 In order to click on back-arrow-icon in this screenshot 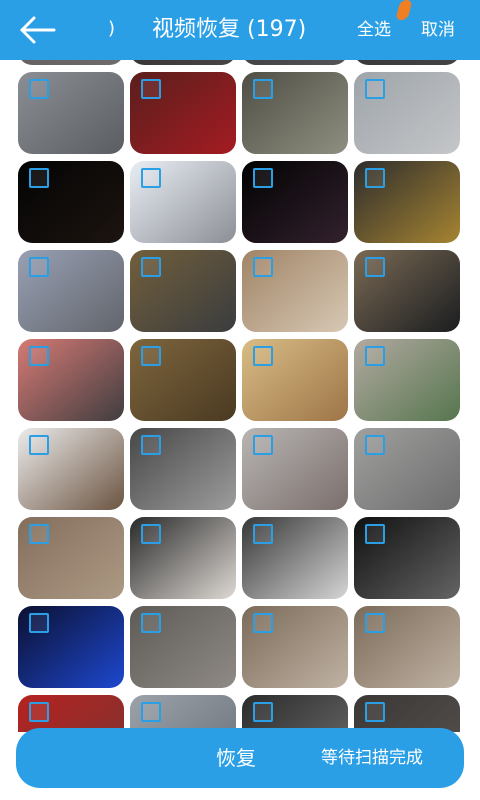, I will do `click(38, 30)`.